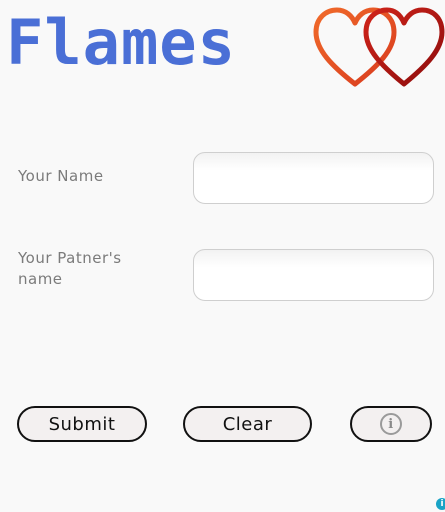 The image size is (445, 512). I want to click on partner-name-label: Your Patner's name, so click(70, 268).